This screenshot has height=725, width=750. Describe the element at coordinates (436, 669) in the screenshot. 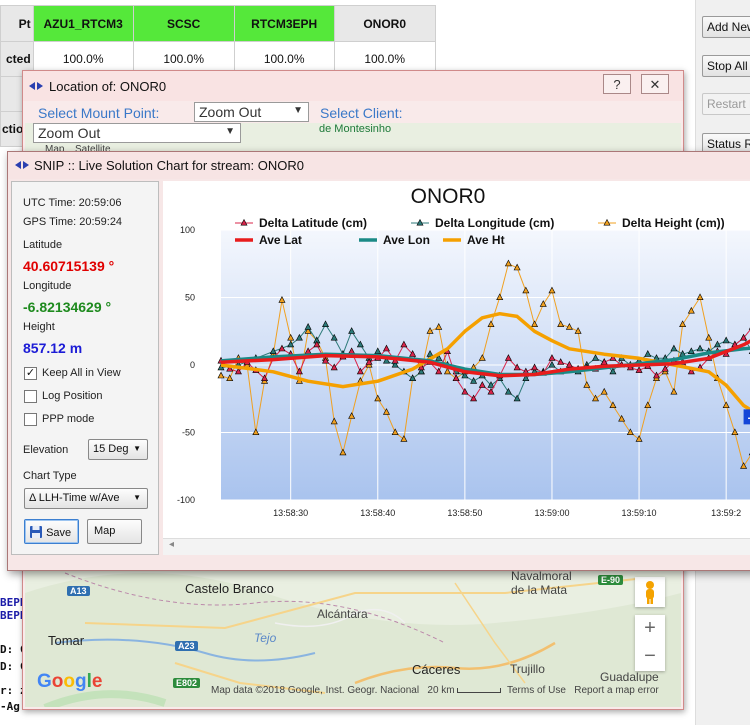

I see `map-place-label: Cáceres` at that location.